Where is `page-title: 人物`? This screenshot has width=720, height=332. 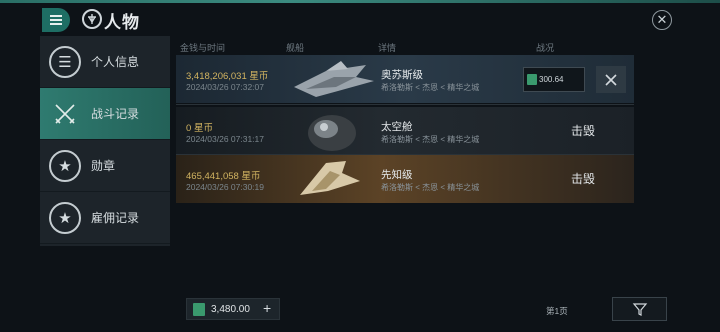 page-title: 人物 is located at coordinates (122, 22).